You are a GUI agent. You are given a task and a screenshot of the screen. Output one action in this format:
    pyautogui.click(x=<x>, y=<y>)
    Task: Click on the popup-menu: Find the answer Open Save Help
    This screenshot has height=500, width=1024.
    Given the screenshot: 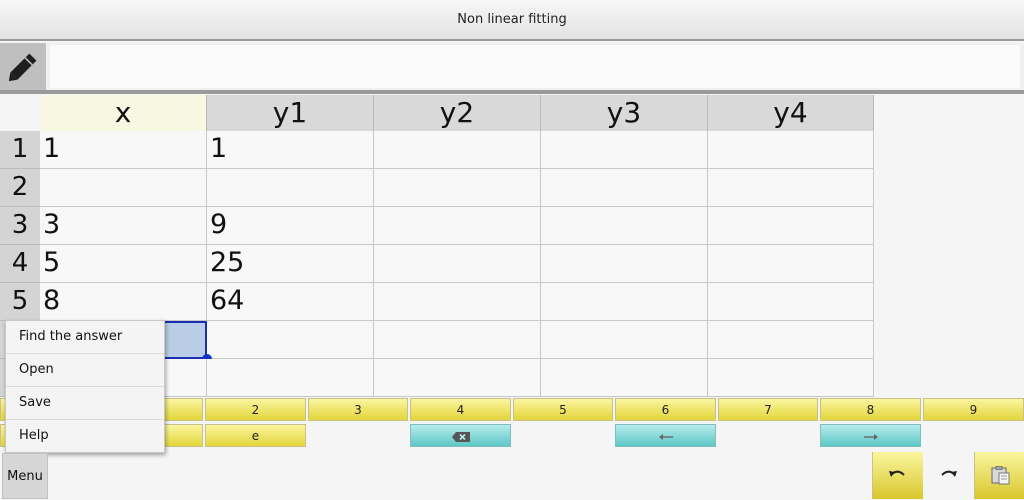 What is the action you would take?
    pyautogui.click(x=85, y=386)
    